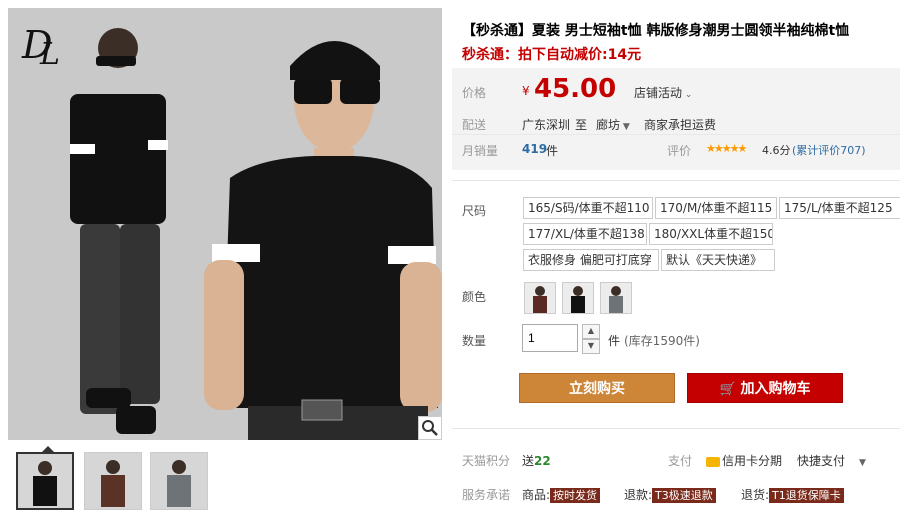 This screenshot has width=900, height=515. Describe the element at coordinates (474, 297) in the screenshot. I see `color-label: 颜色` at that location.